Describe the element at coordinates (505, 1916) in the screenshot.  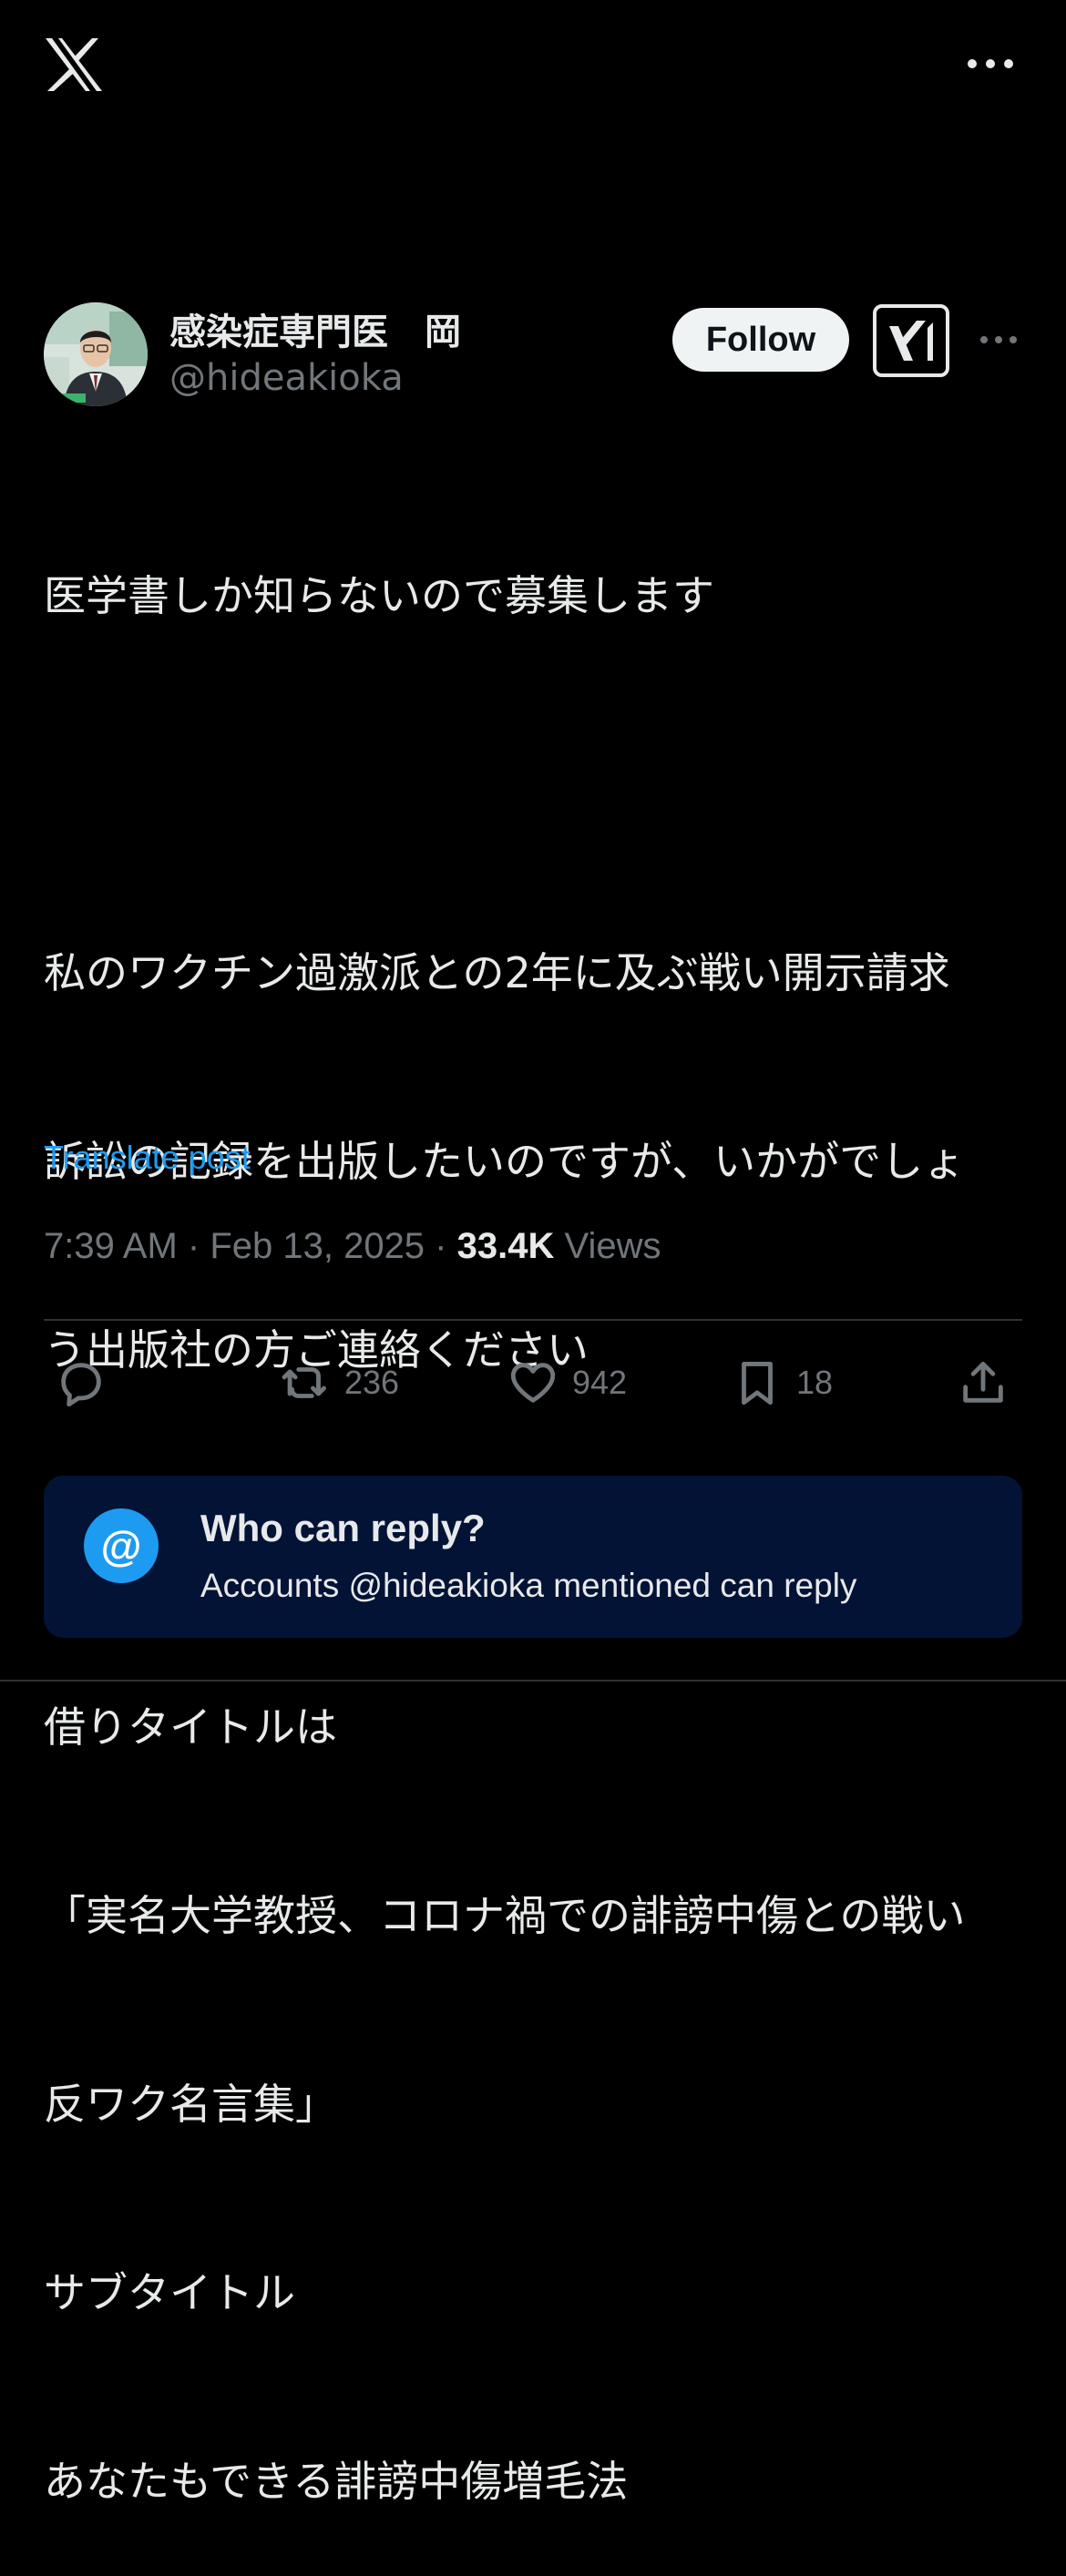
I see `tweet-line: 「実名大学教授、コロナ禍での誹謗中傷との戦い` at that location.